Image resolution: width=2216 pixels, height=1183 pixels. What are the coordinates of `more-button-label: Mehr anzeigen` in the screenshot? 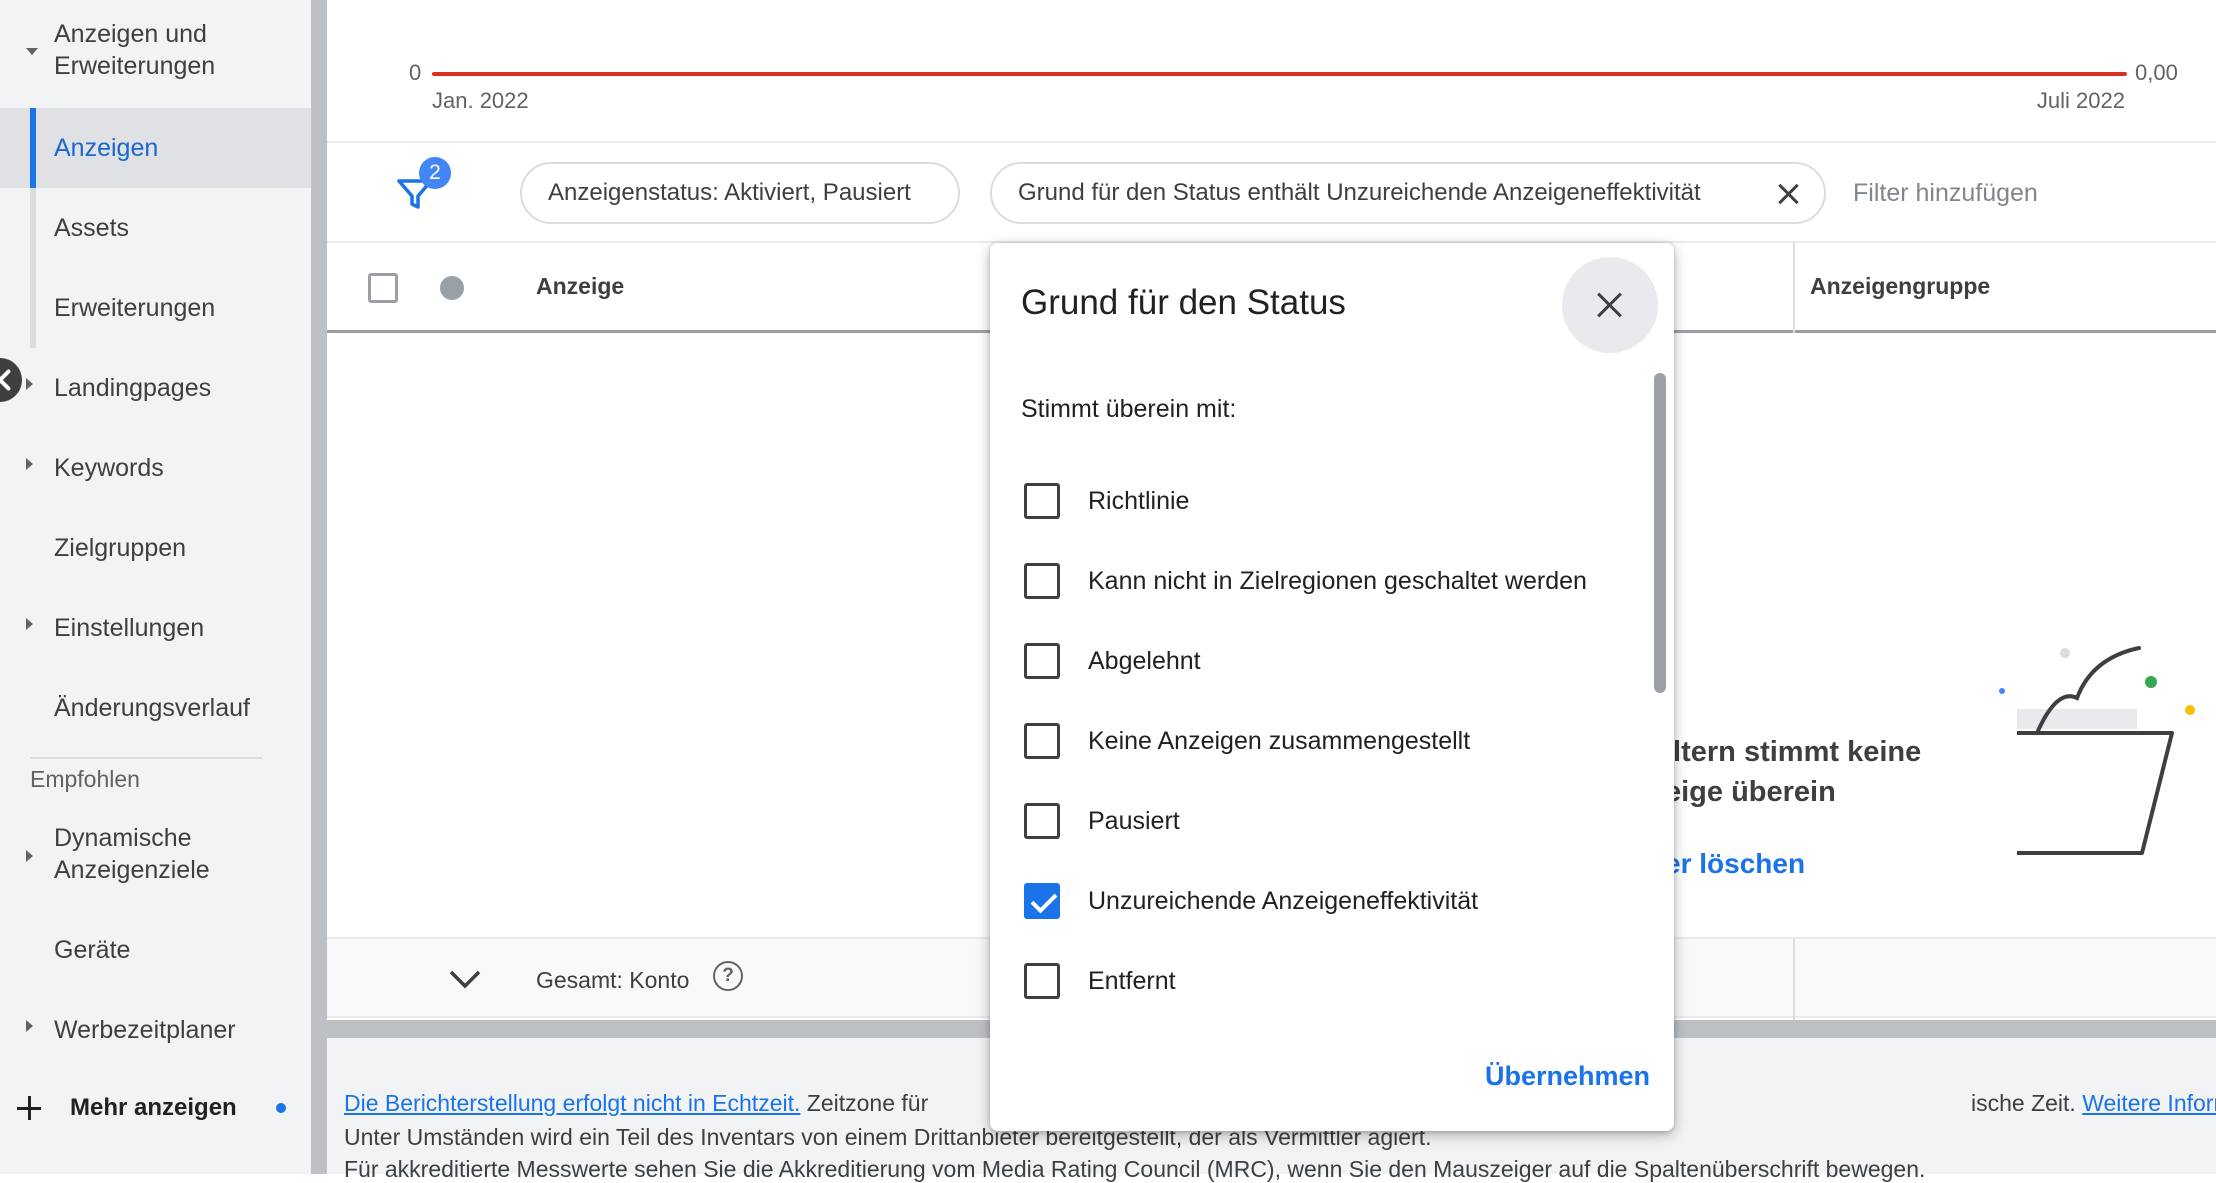 It's located at (153, 1107).